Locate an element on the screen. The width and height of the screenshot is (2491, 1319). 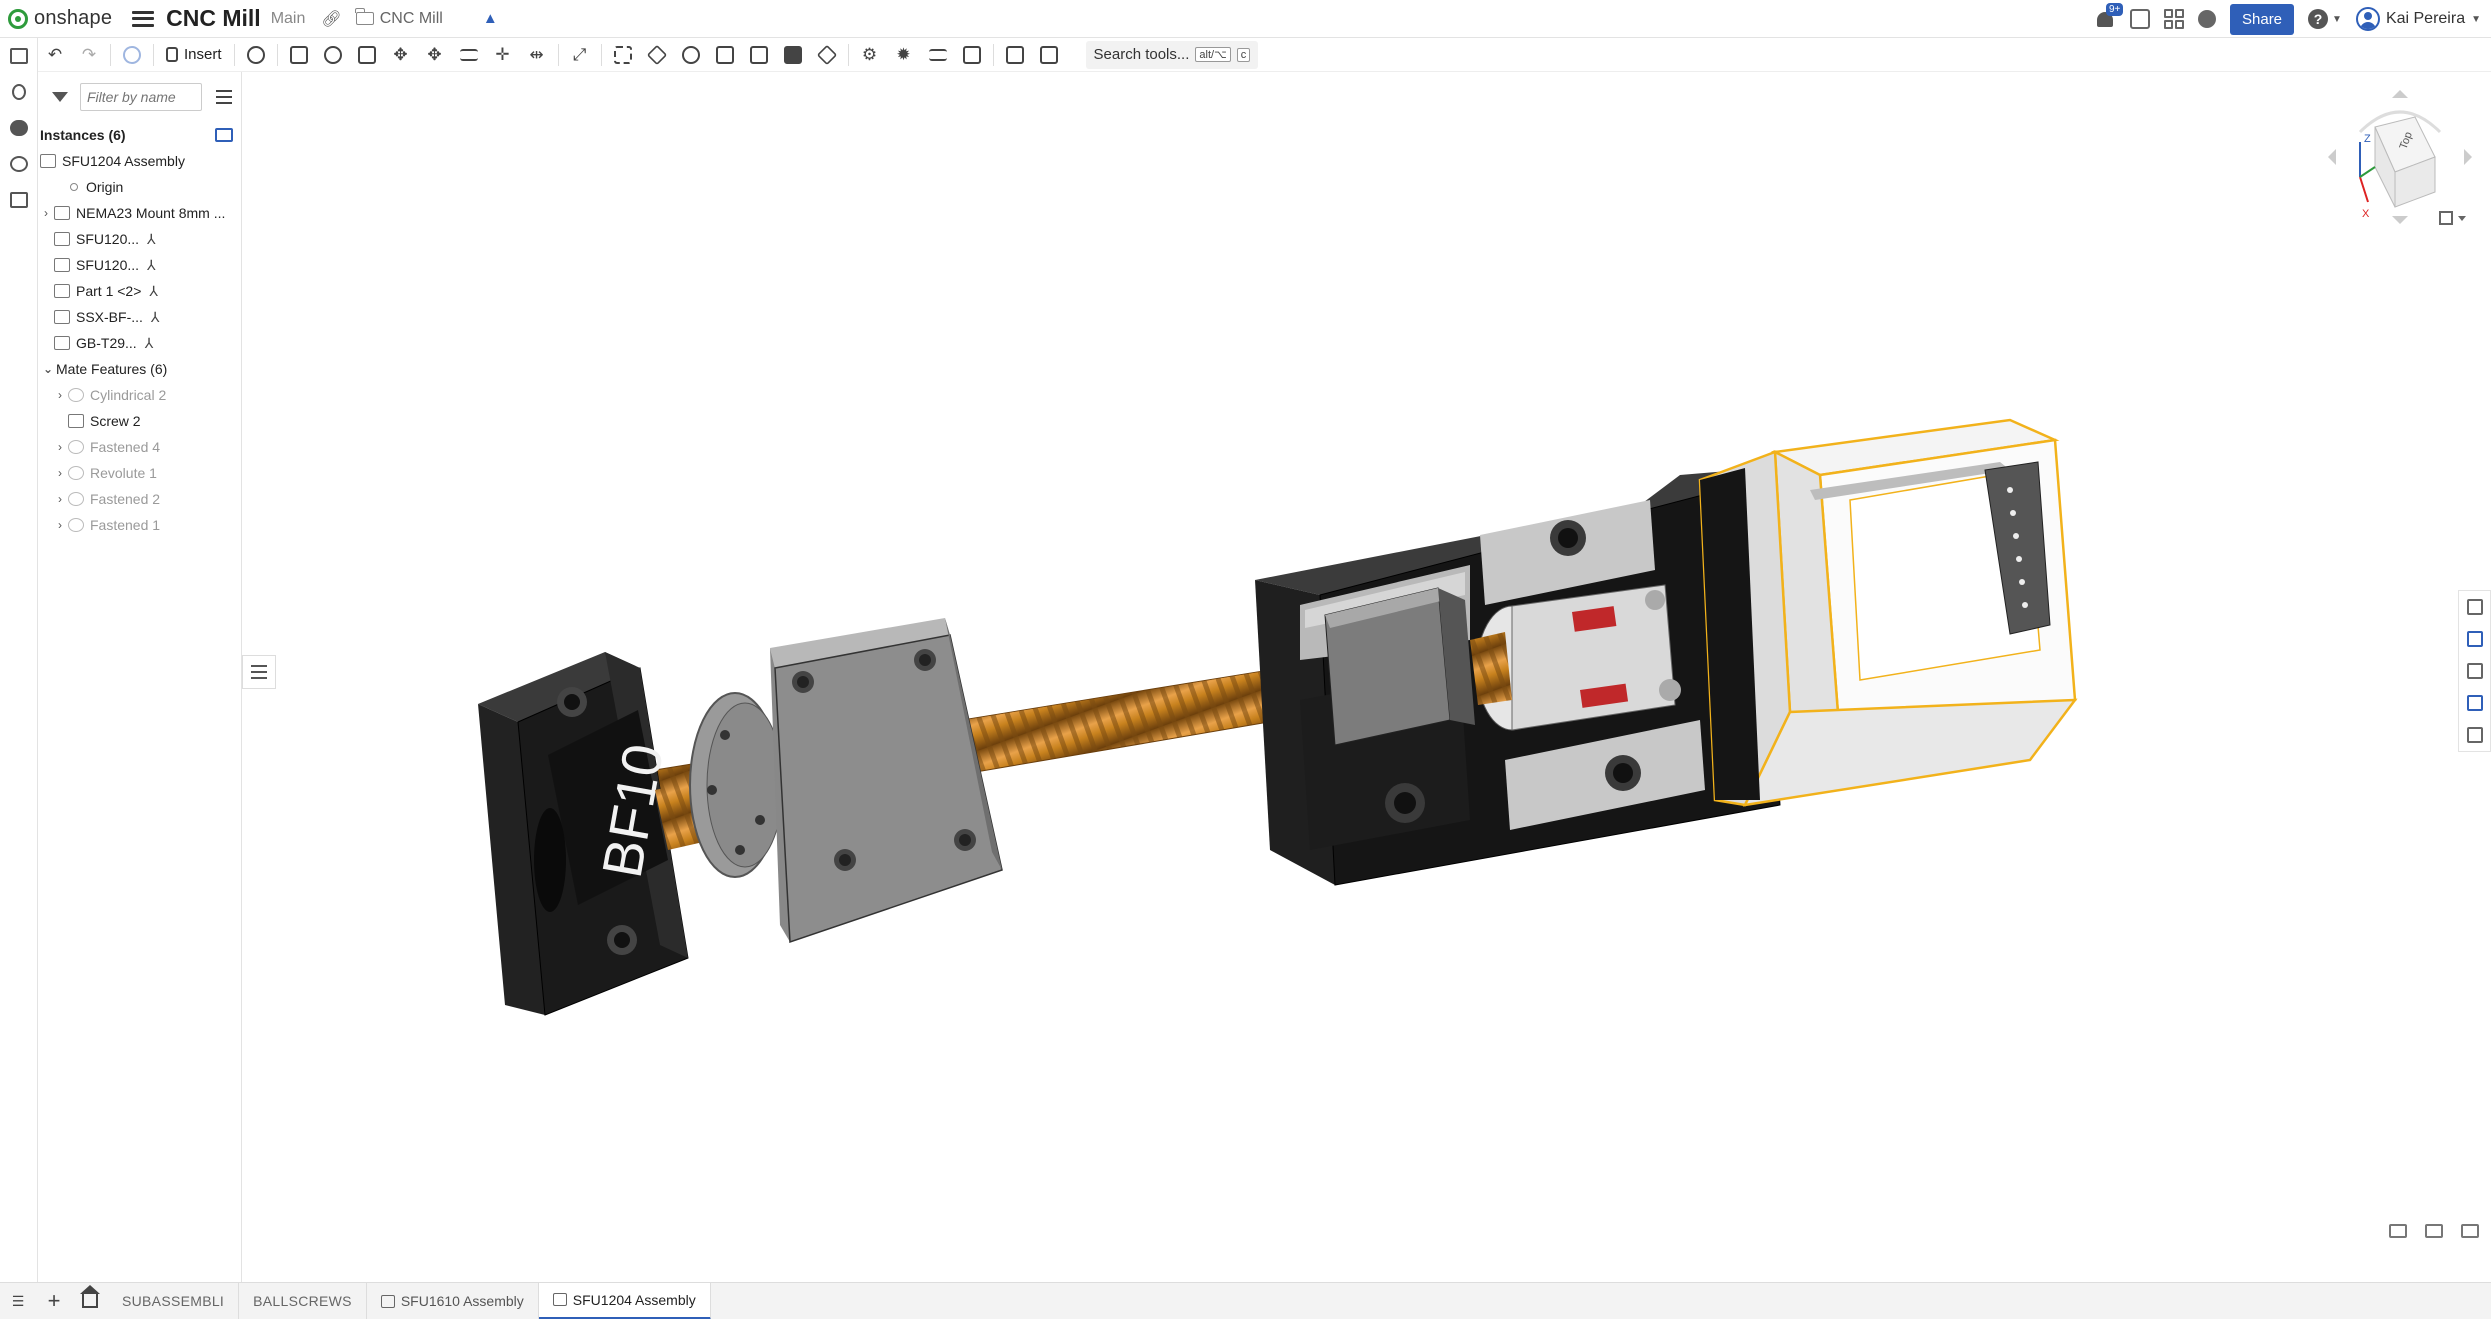
new-folder-icon is located at coordinates (224, 135).